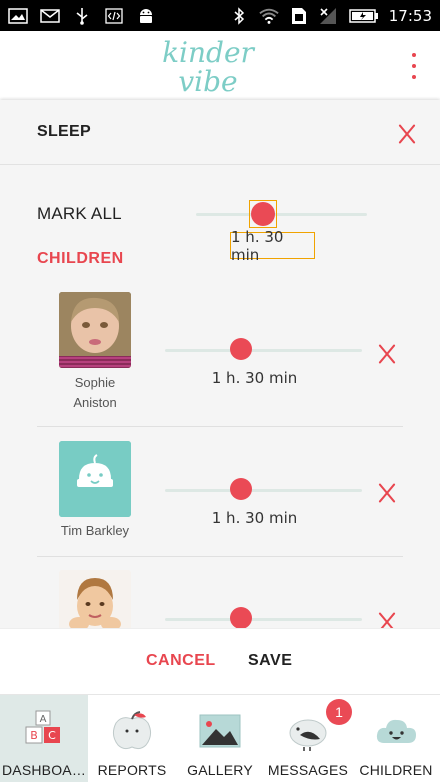  What do you see at coordinates (82, 16) in the screenshot?
I see `usb-icon` at bounding box center [82, 16].